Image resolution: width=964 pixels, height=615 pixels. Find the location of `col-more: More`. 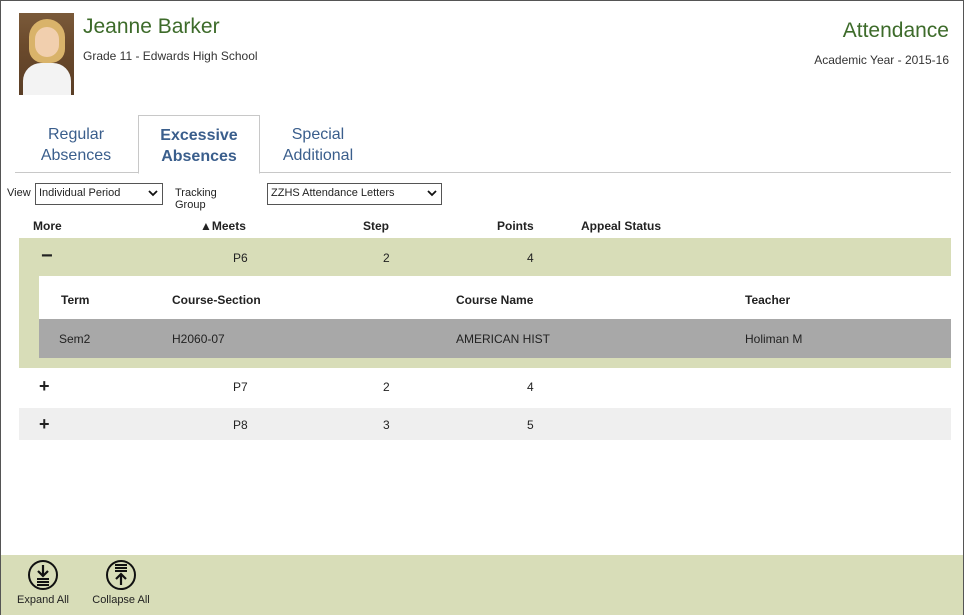

col-more: More is located at coordinates (47, 226).